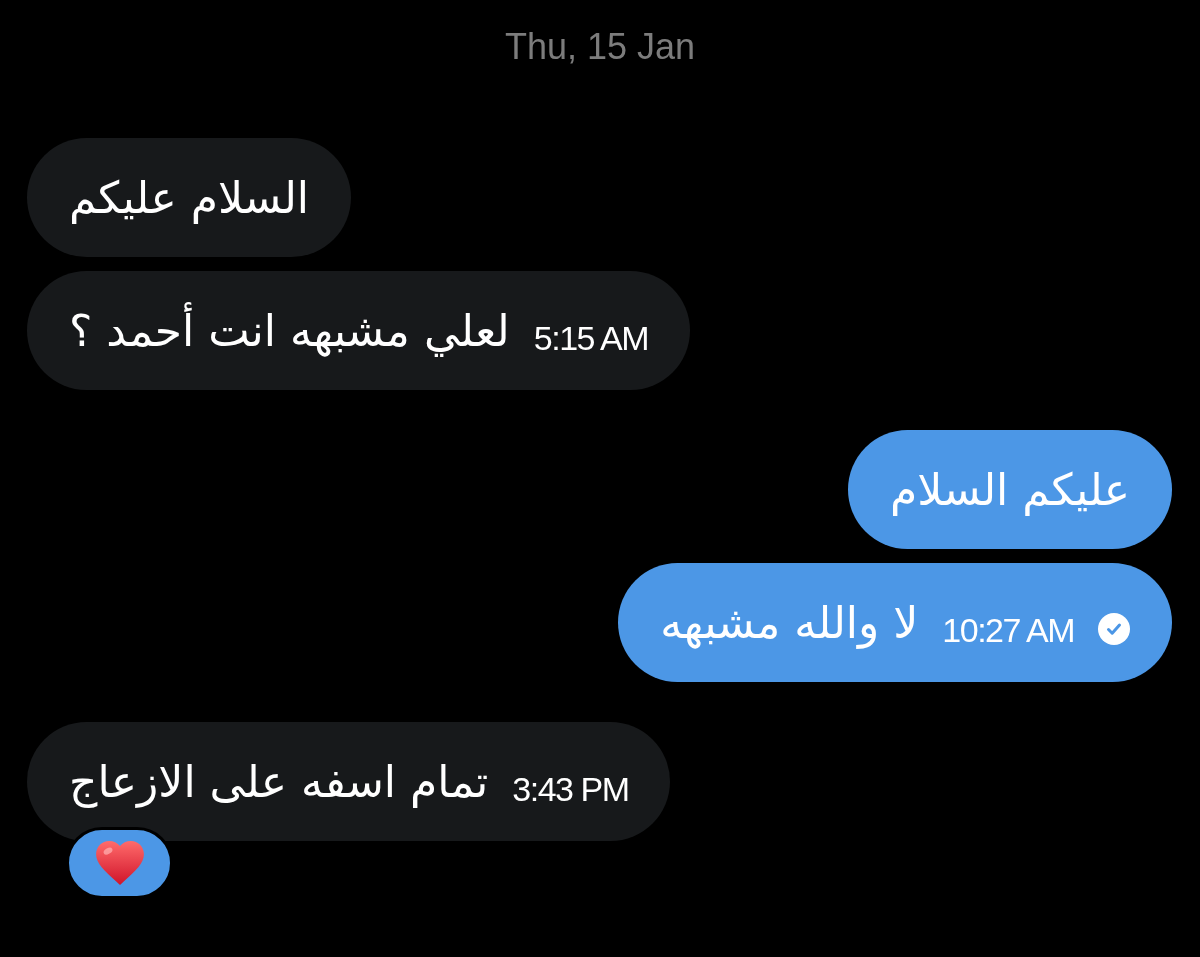 The image size is (1200, 957). What do you see at coordinates (279, 782) in the screenshot?
I see `message-text: تمام اسفه على الازعاج` at bounding box center [279, 782].